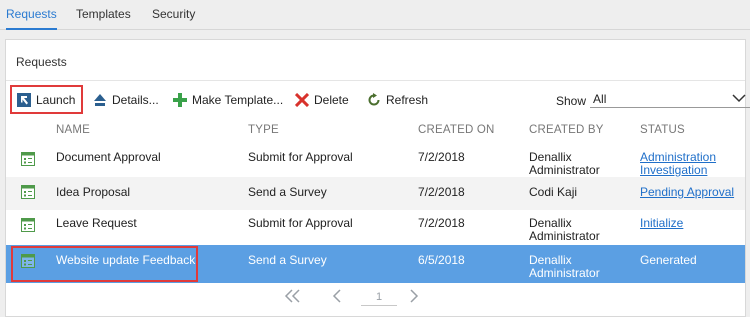  I want to click on cell-name: Leave Request, so click(96, 223).